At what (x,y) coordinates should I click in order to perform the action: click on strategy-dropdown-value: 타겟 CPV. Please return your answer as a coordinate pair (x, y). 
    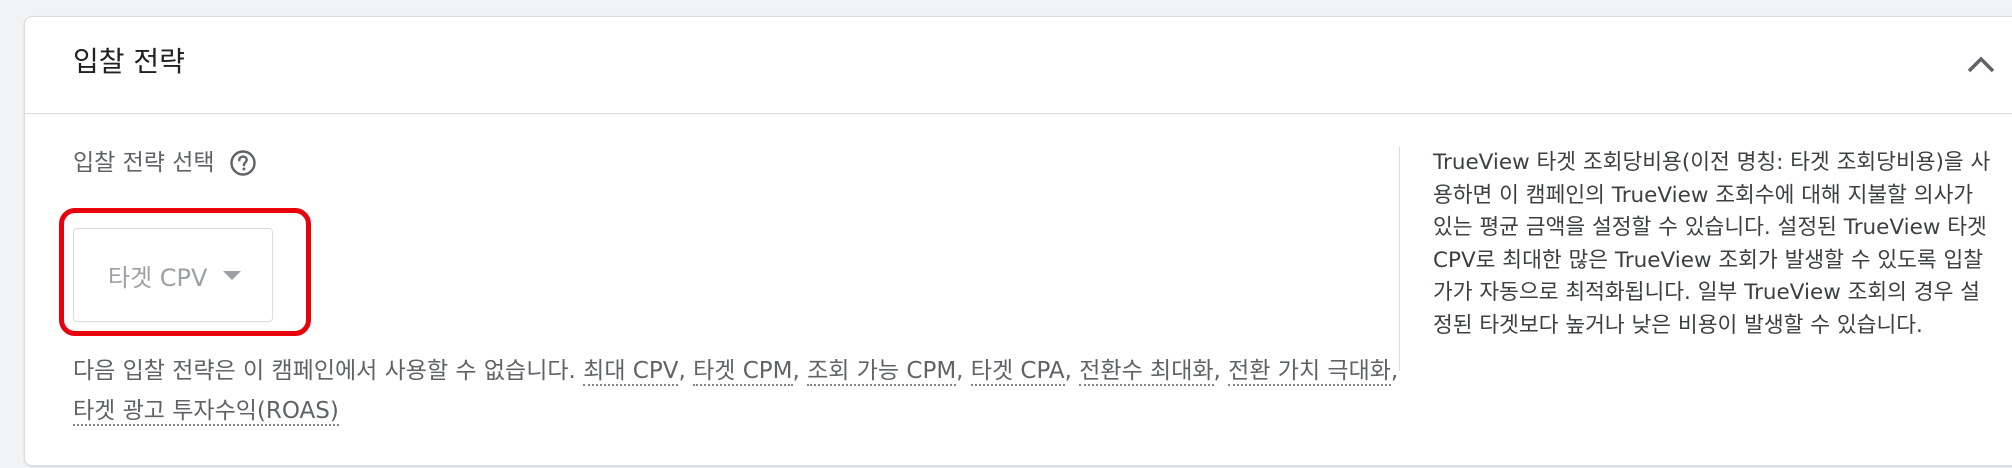
    Looking at the image, I should click on (158, 277).